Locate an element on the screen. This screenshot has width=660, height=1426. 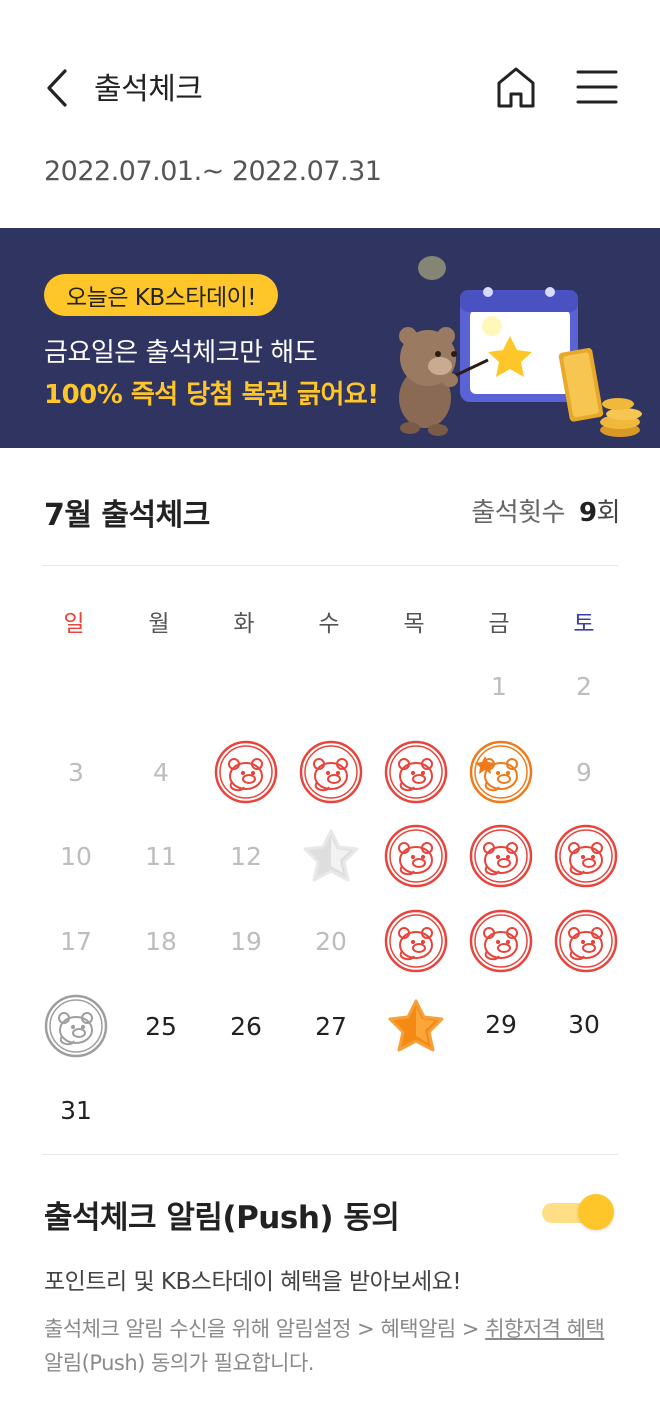
push-note-text: 출석체크 알림 수신을 위해 알림설정 > 혜택알림 > is located at coordinates (265, 1329).